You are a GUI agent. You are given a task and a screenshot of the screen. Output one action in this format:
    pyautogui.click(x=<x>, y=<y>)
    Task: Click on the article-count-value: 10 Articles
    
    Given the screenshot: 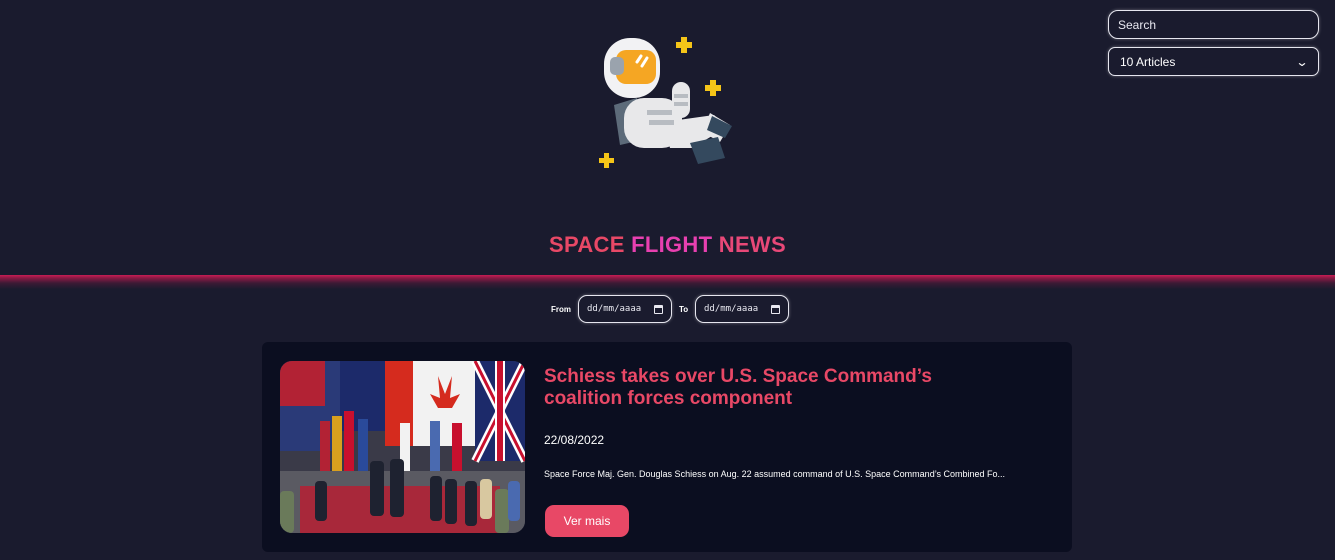 What is the action you would take?
    pyautogui.click(x=1148, y=61)
    